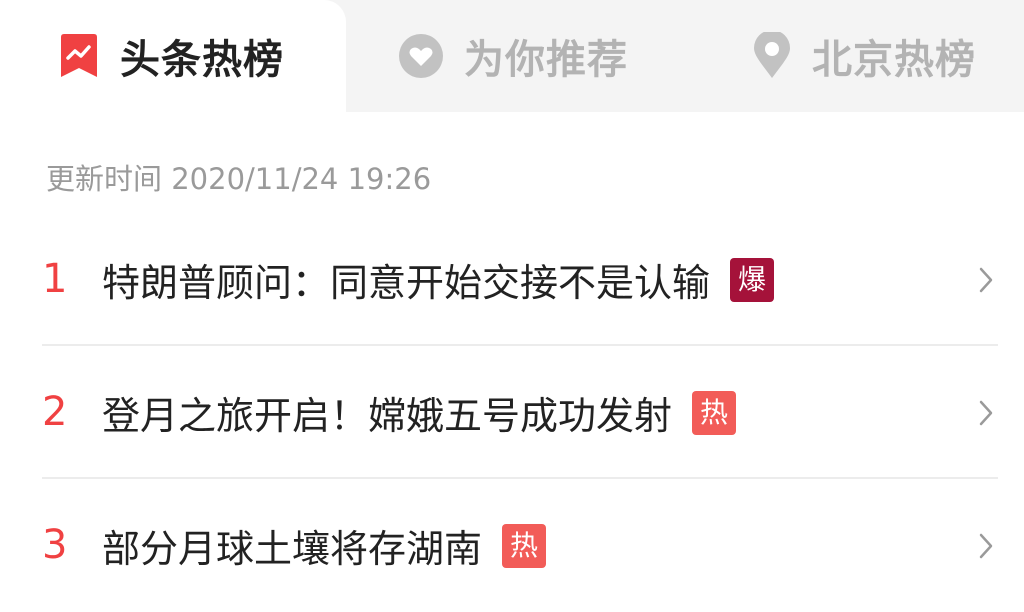  Describe the element at coordinates (55, 412) in the screenshot. I see `rank-number: 2` at that location.